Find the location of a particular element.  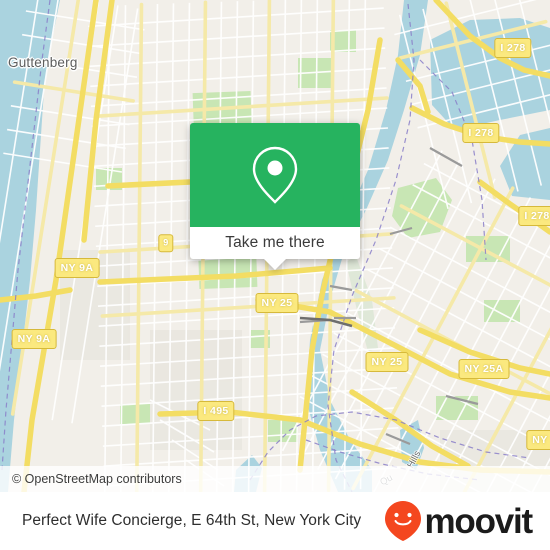

moovit-wordmark: moovit is located at coordinates (478, 521).